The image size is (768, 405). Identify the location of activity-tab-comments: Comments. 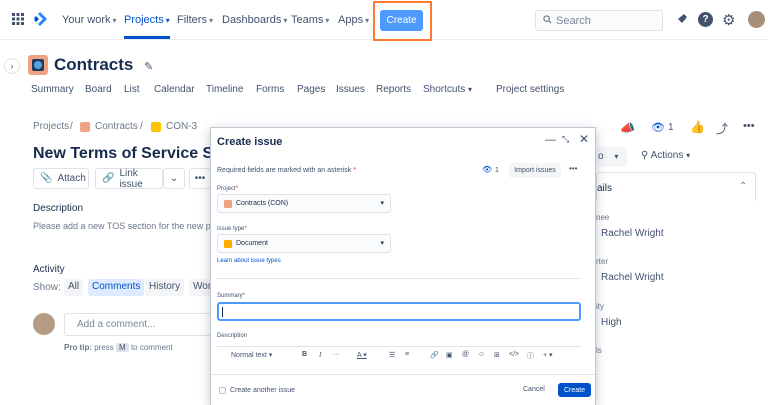
(116, 287).